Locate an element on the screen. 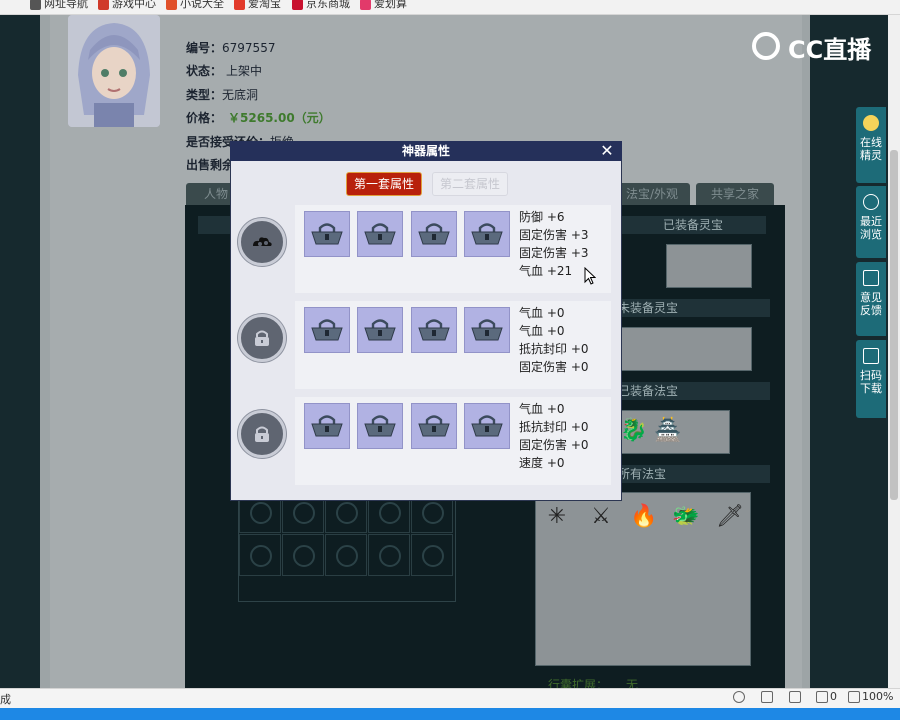 This screenshot has width=900, height=720. section-unequipped-lingbao: 未装备灵宝 is located at coordinates (692, 308).